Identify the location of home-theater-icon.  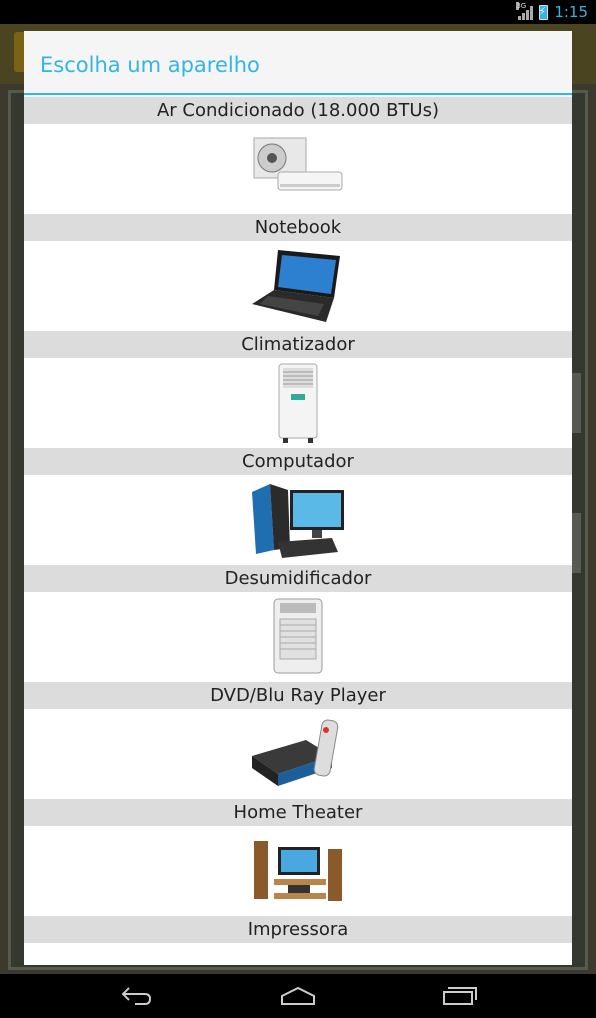
(298, 871).